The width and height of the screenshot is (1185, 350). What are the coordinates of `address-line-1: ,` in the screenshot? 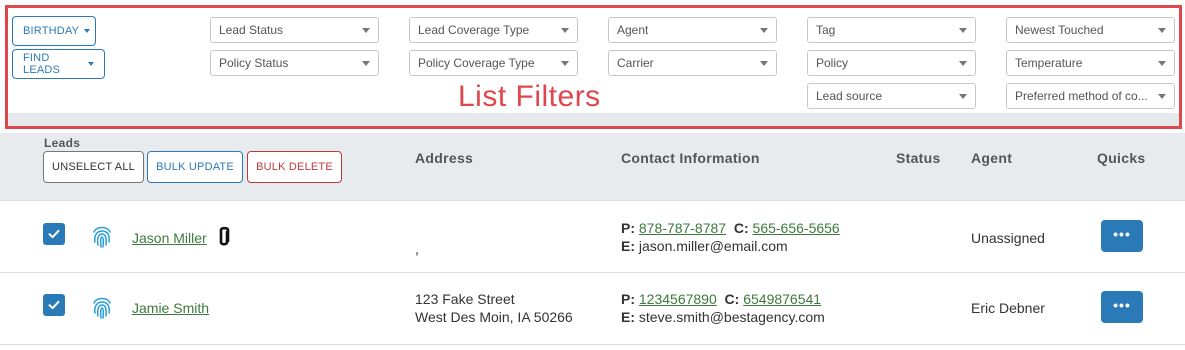 It's located at (417, 249).